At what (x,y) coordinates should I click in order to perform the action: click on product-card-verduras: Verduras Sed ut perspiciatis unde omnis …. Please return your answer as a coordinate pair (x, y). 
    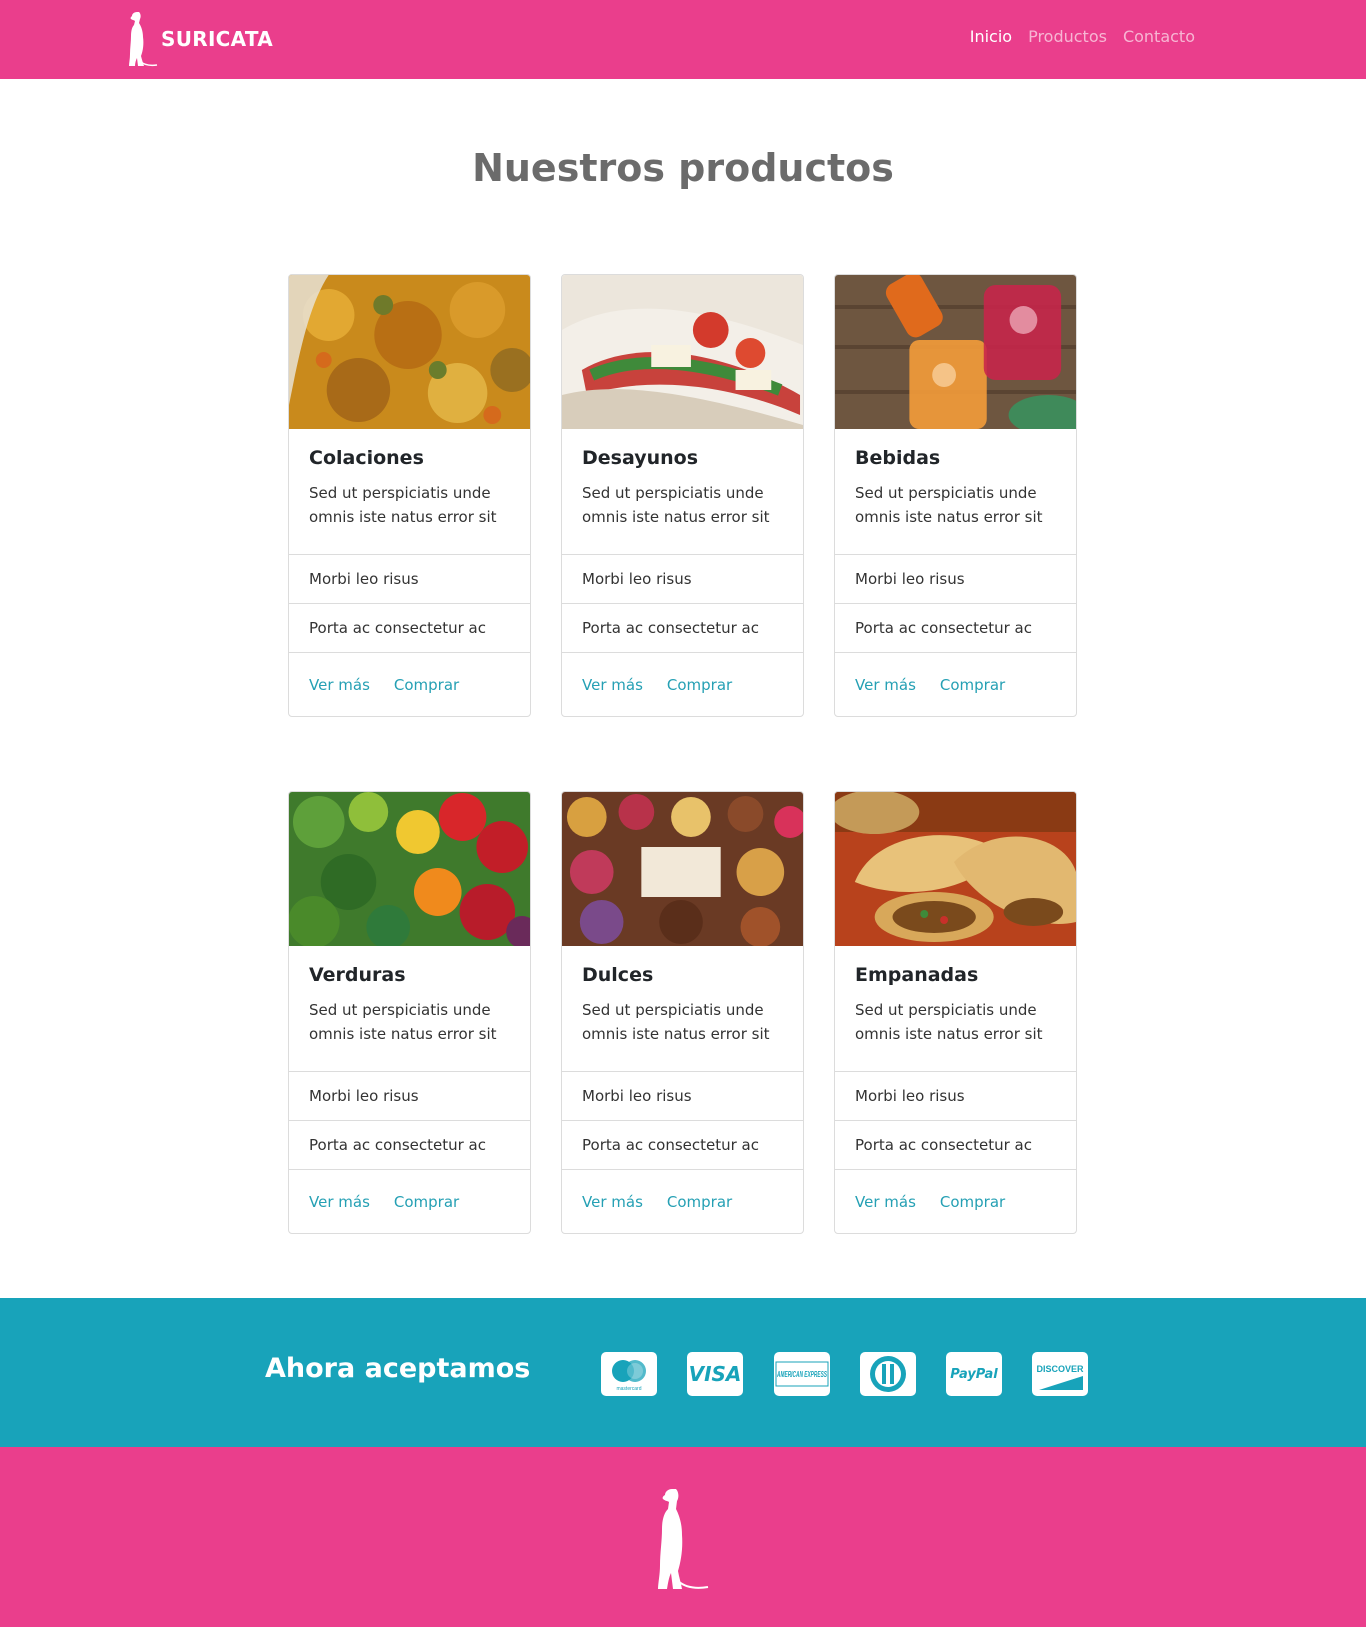
    Looking at the image, I should click on (409, 1012).